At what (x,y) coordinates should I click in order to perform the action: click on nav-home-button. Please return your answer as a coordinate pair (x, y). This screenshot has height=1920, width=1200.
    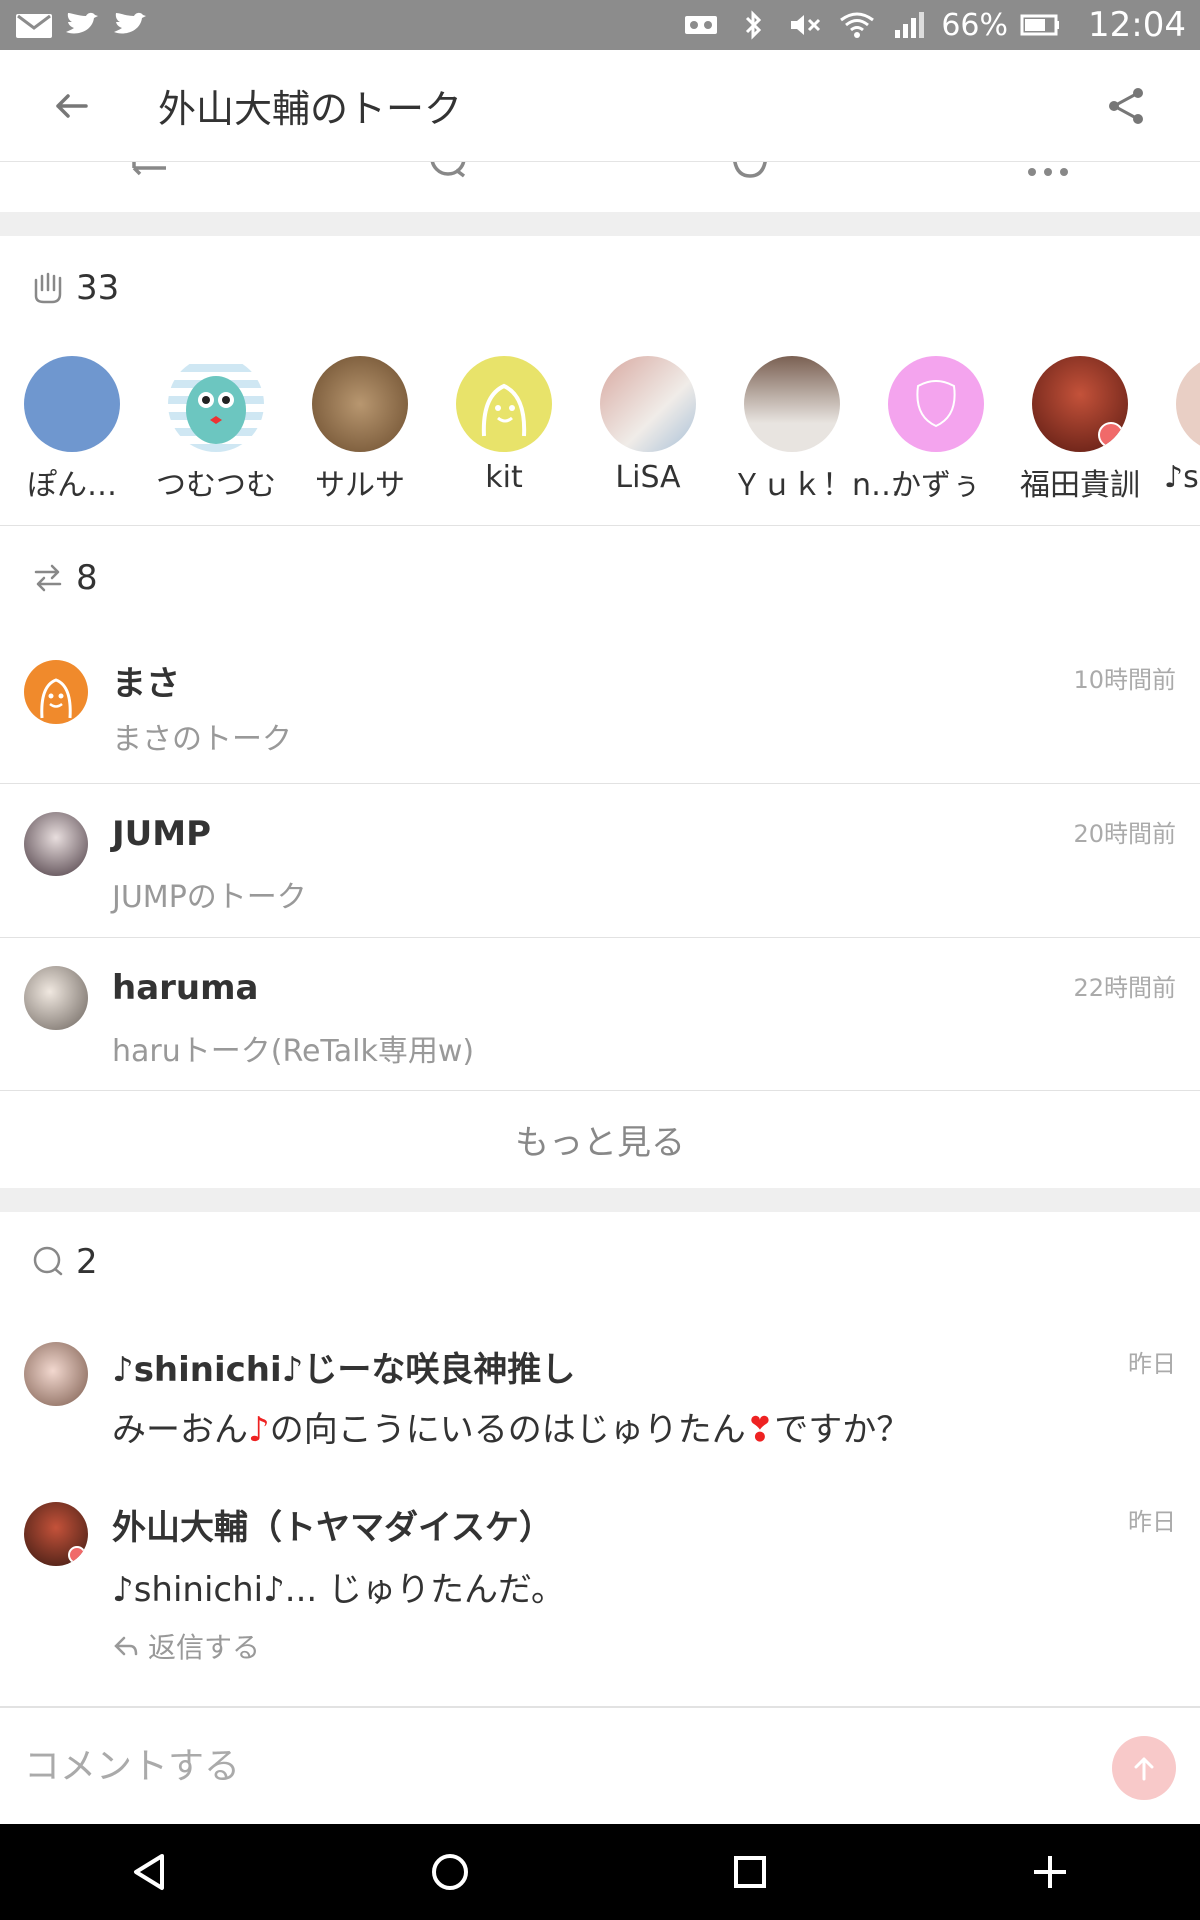
    Looking at the image, I should click on (450, 1872).